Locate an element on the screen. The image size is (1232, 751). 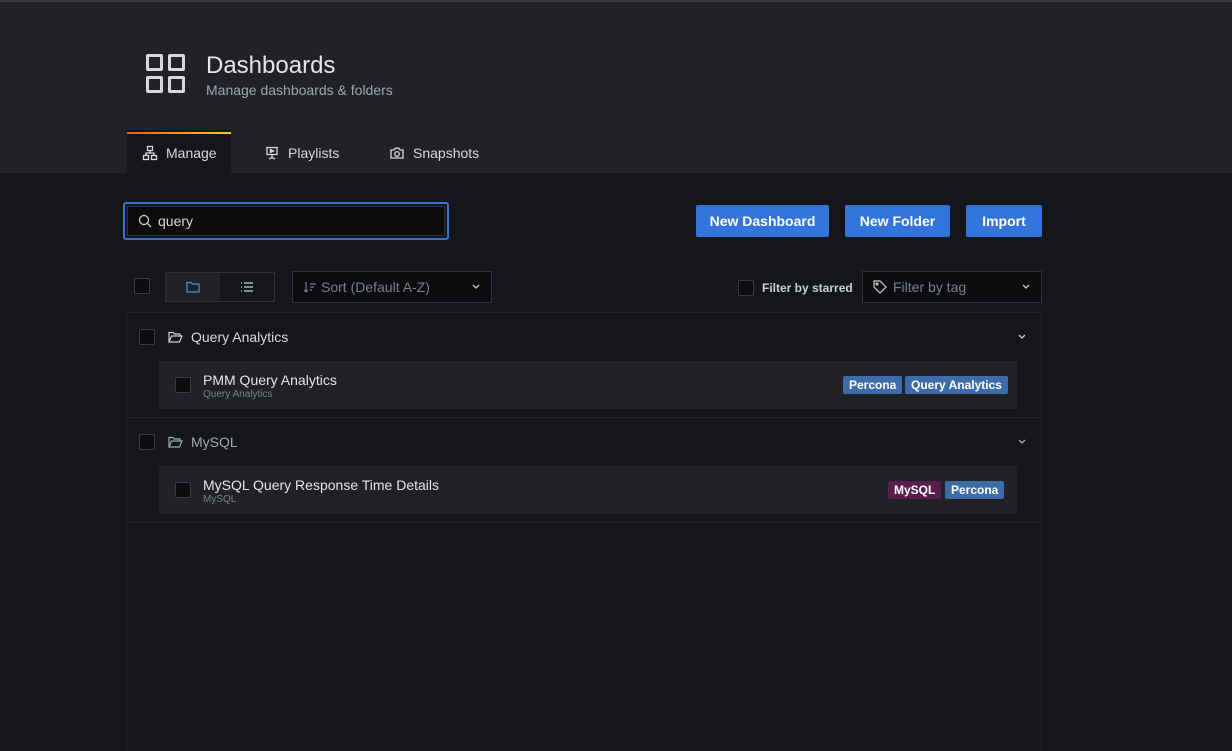
search-icon is located at coordinates (145, 221).